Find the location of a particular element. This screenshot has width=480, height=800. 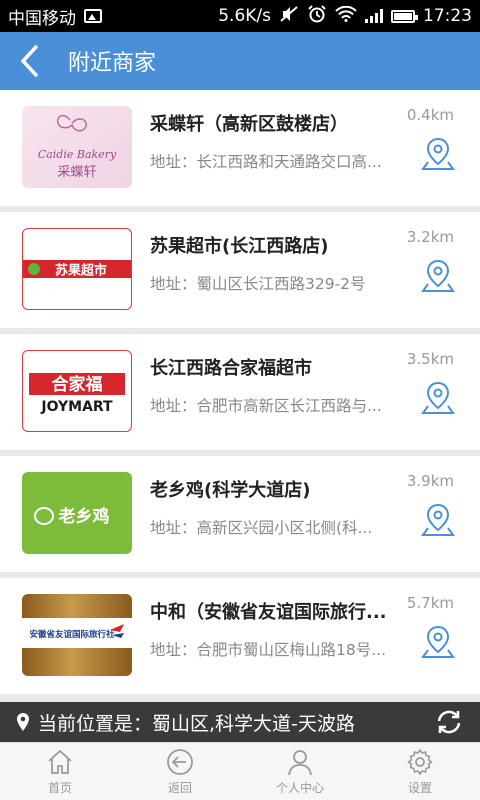

tab-label: 个人中心 is located at coordinates (299, 788).